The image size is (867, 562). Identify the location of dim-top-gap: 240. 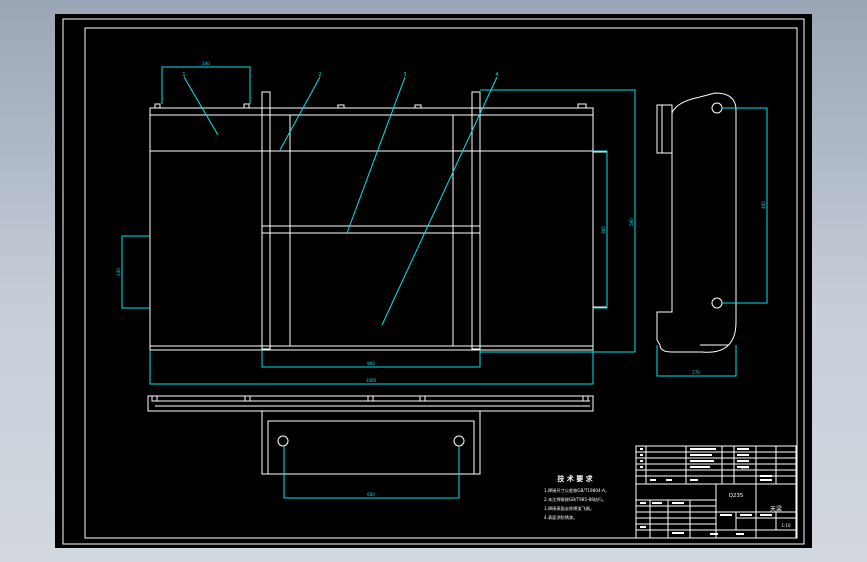
(206, 63).